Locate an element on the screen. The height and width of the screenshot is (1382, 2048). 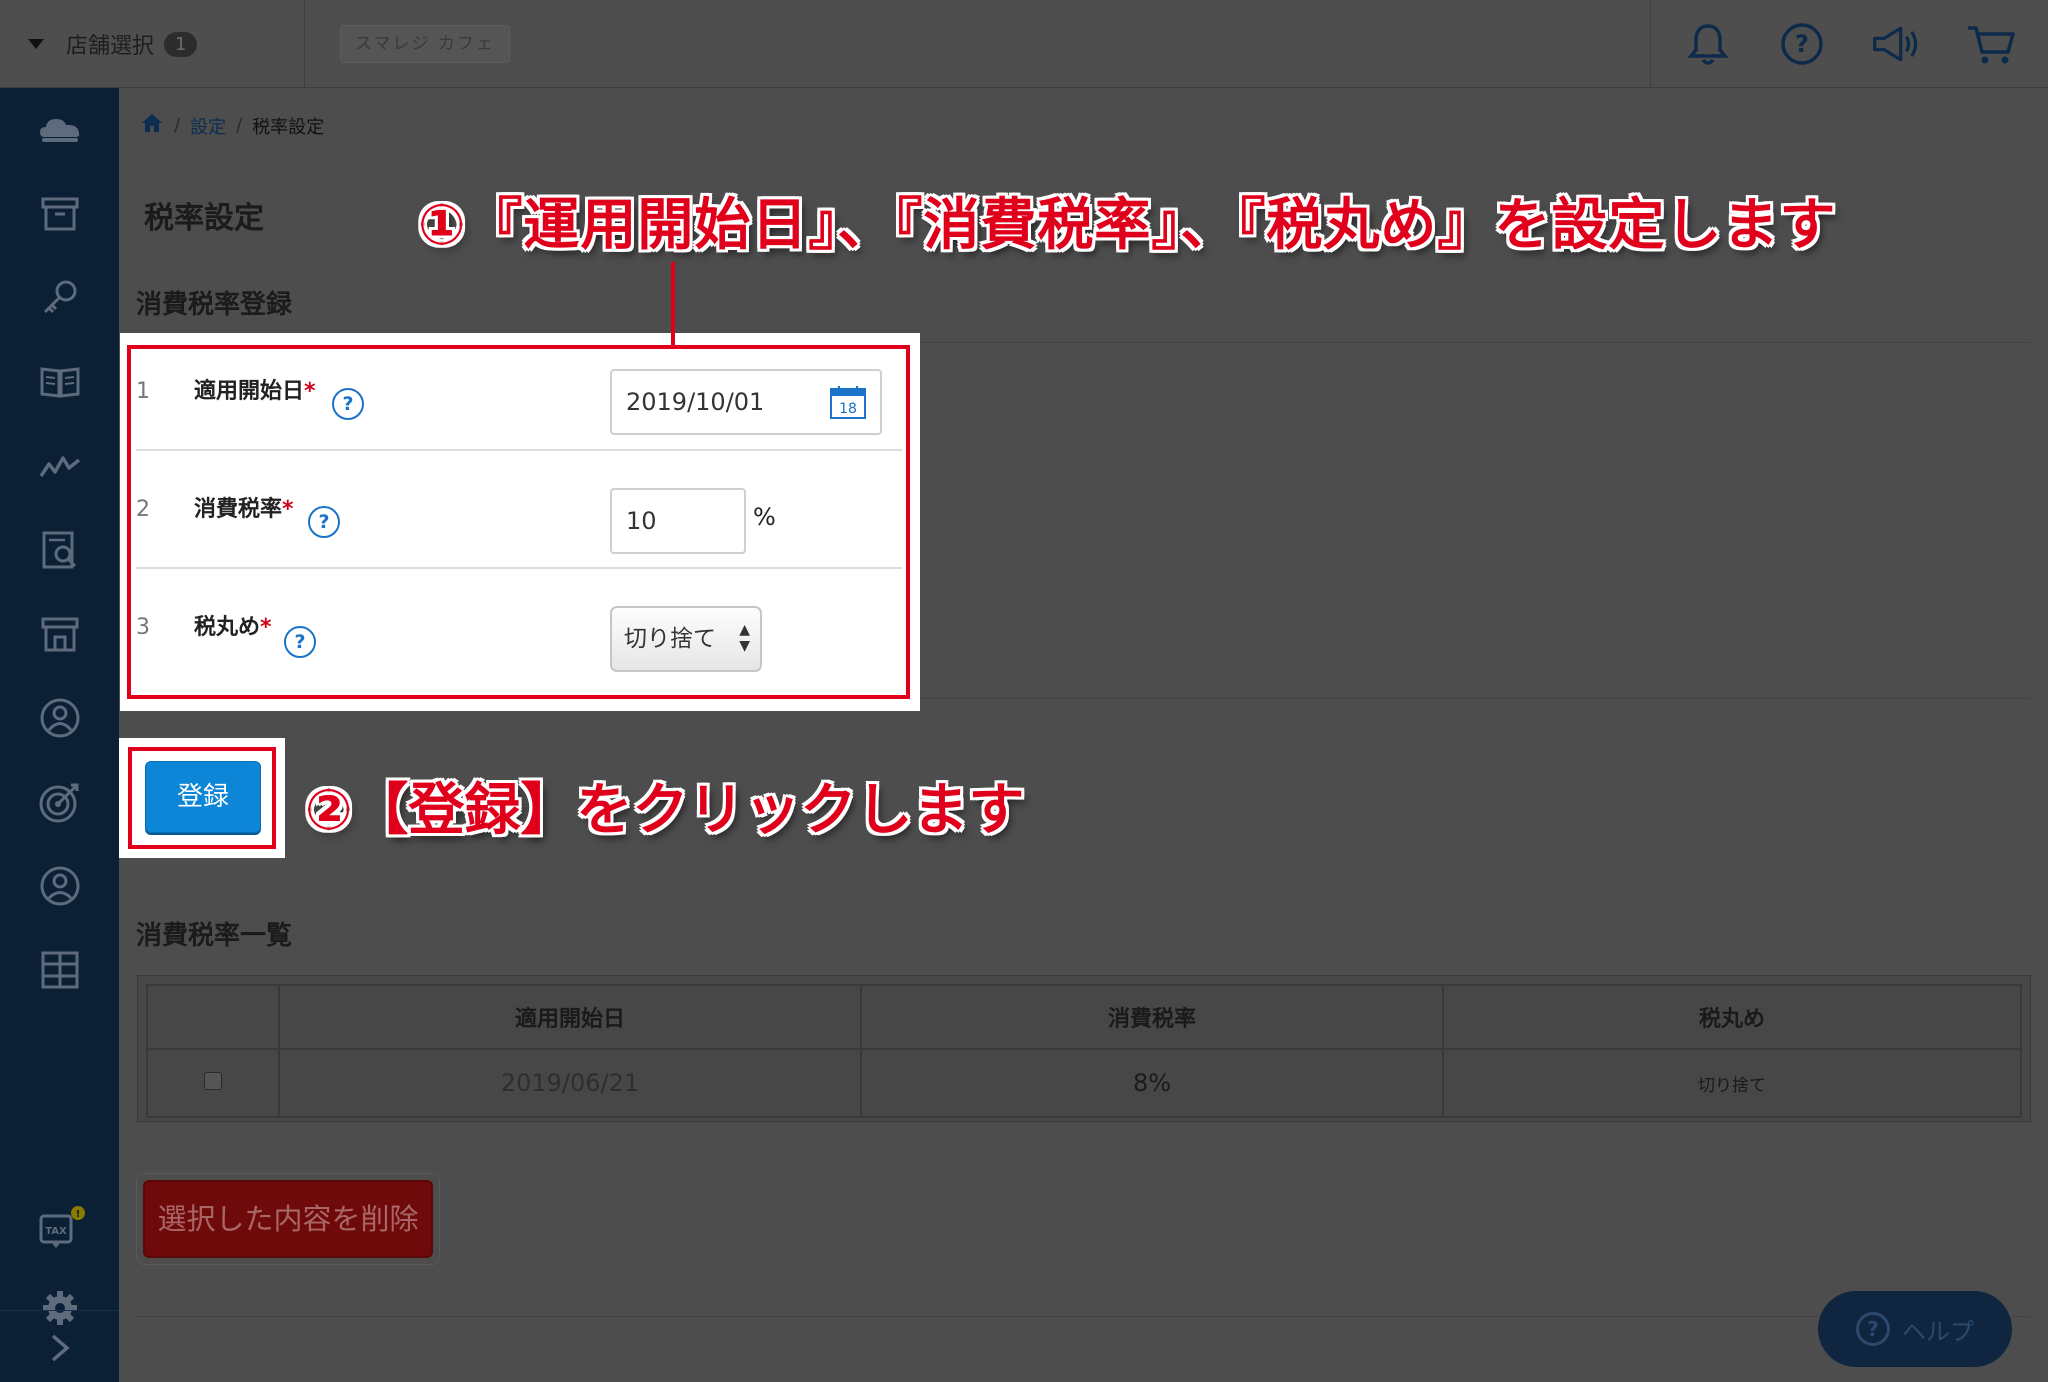
column-header-rounding: 税丸め is located at coordinates (1732, 1017).